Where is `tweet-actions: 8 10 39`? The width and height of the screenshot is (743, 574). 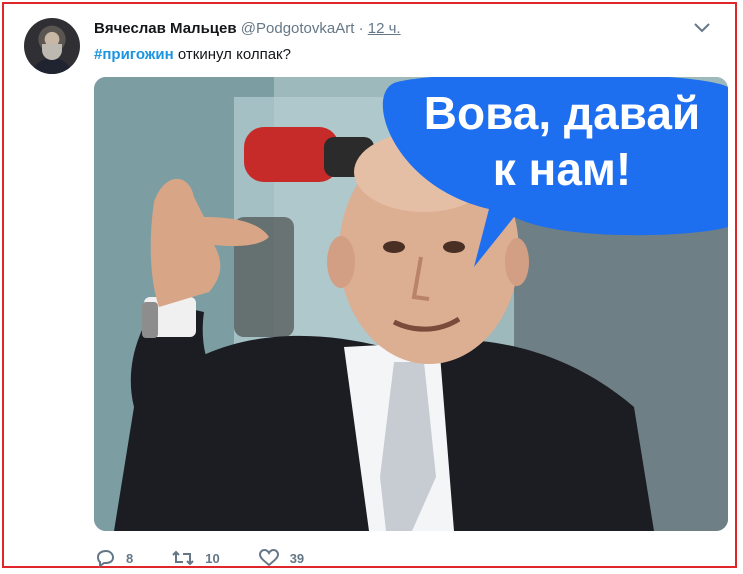 tweet-actions: 8 10 39 is located at coordinates (218, 558).